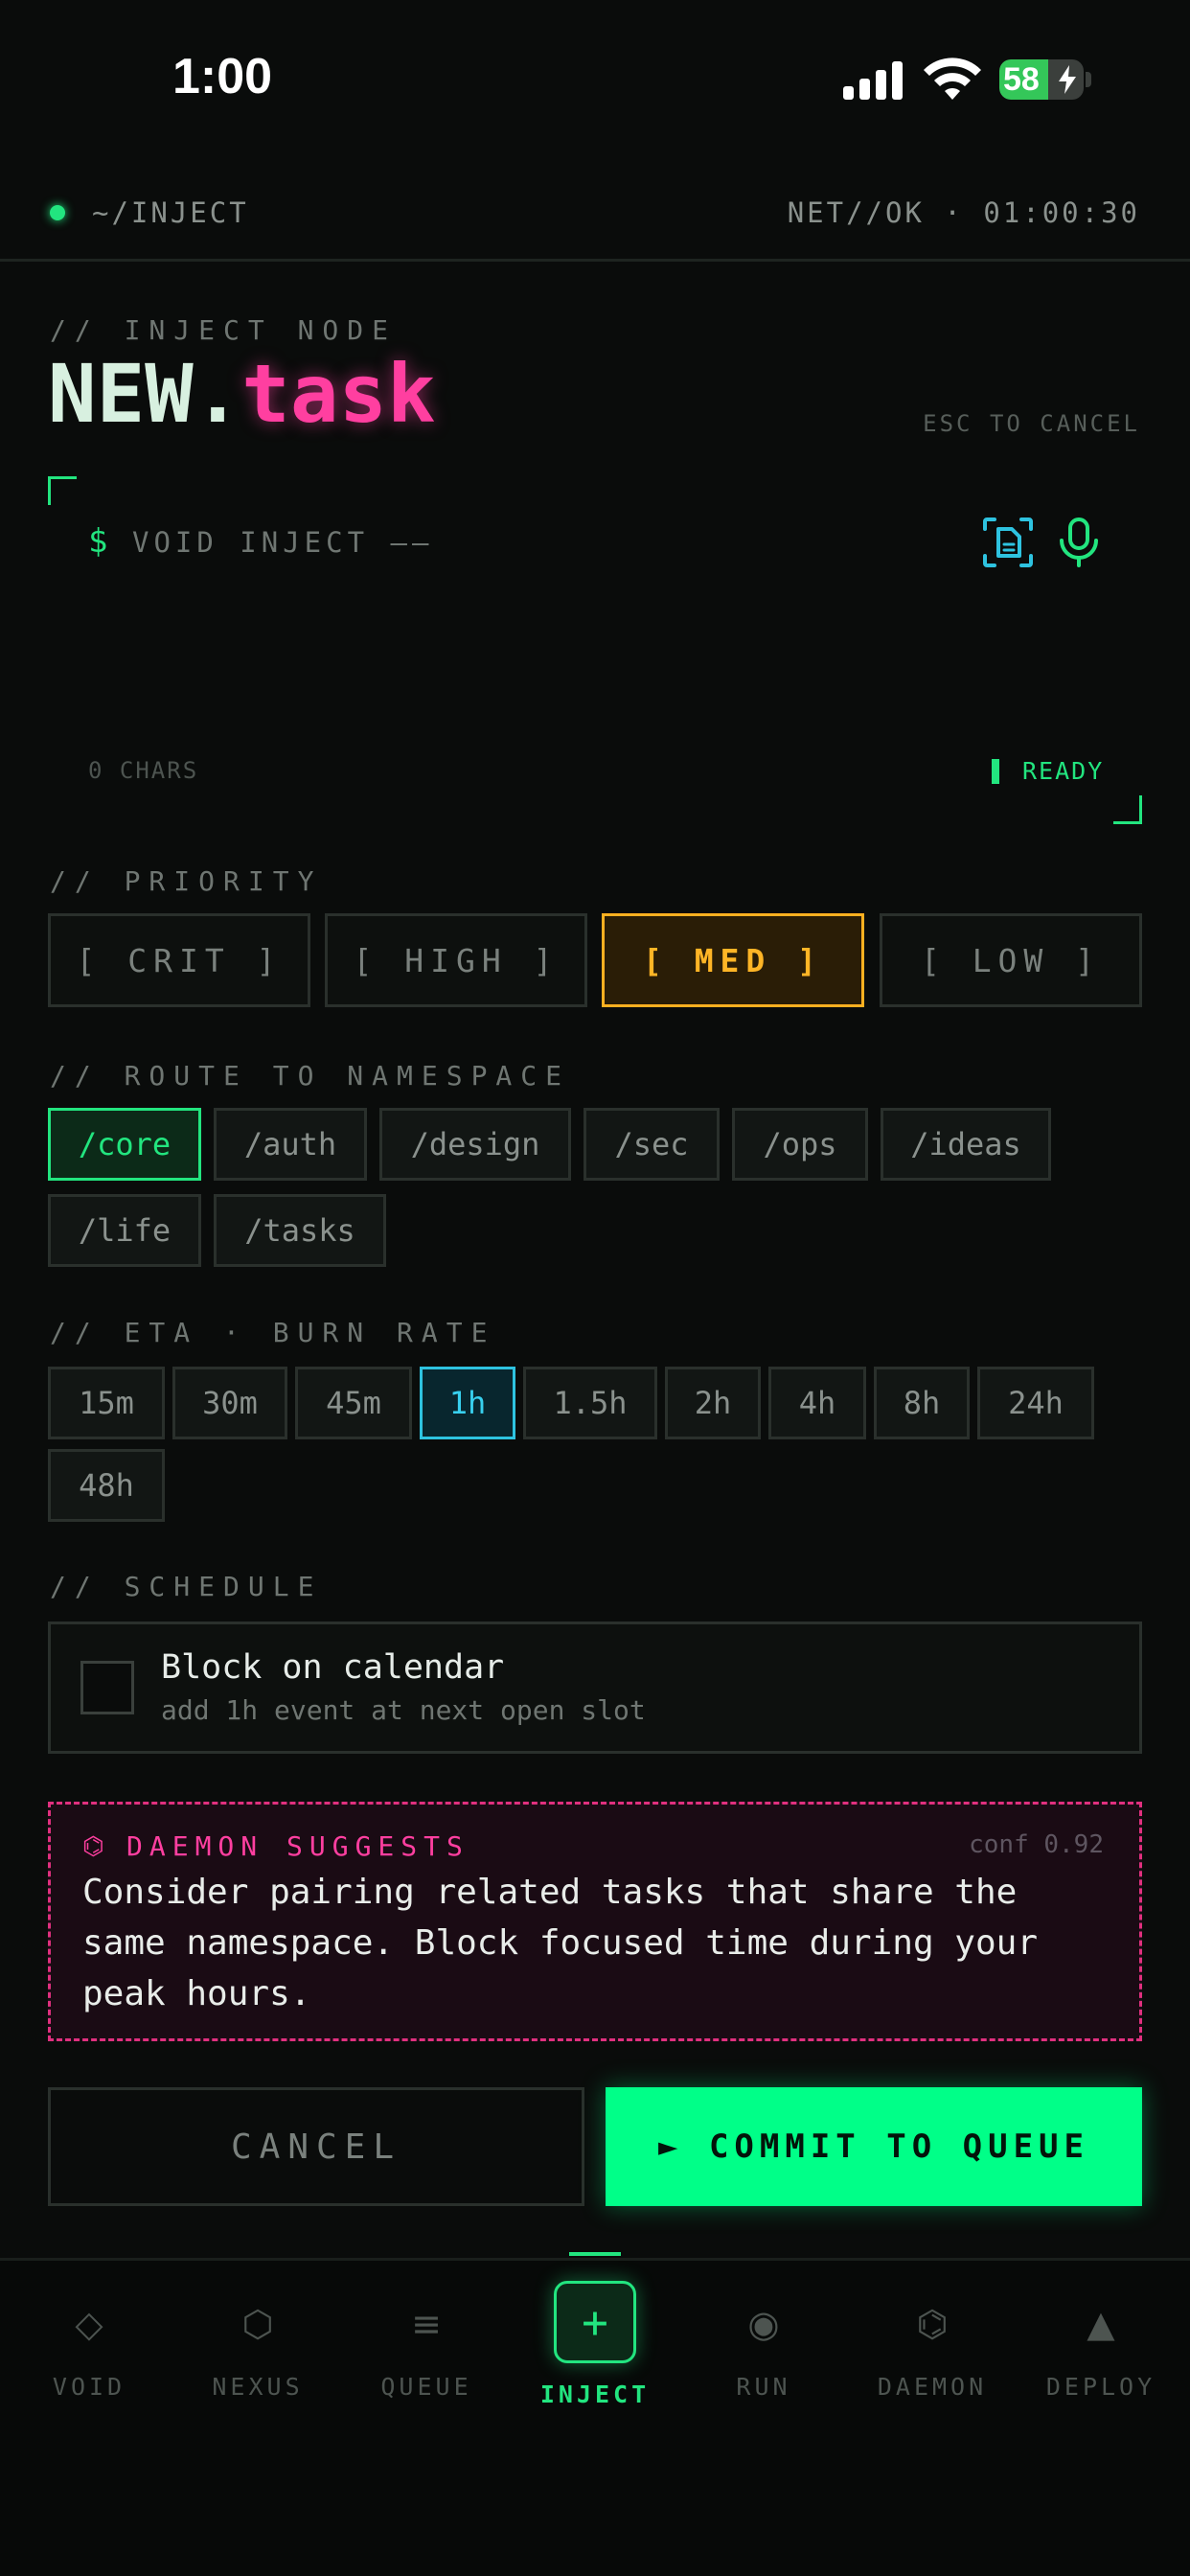 This screenshot has height=2576, width=1190. Describe the element at coordinates (652, 1144) in the screenshot. I see `namespace-chip-sec: /sec` at that location.